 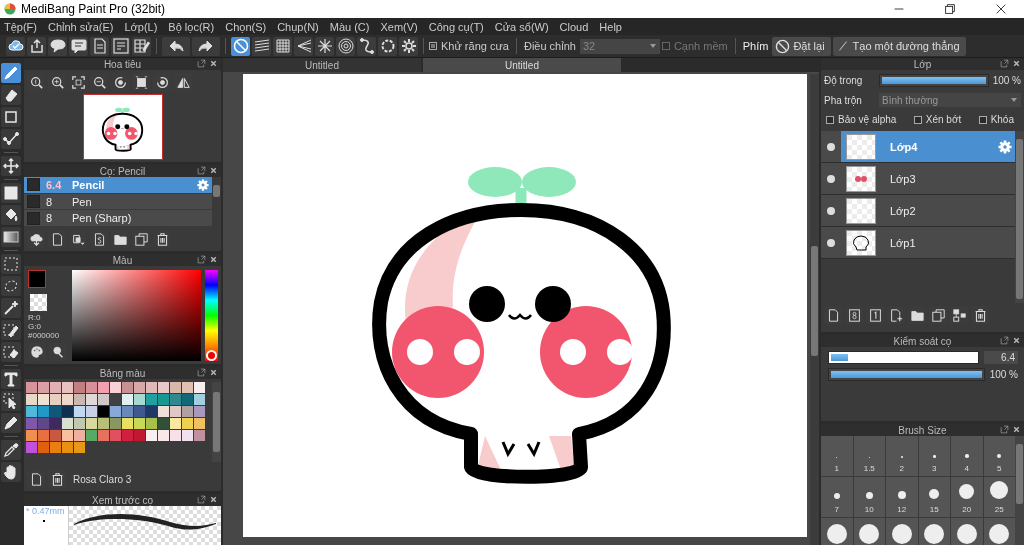 What do you see at coordinates (610, 26) in the screenshot?
I see `menu-item: Help` at bounding box center [610, 26].